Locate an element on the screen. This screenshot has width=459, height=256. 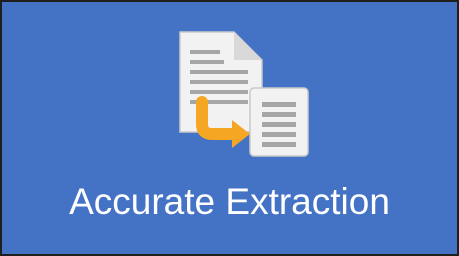
tile-title: Accurate Extraction is located at coordinates (229, 201).